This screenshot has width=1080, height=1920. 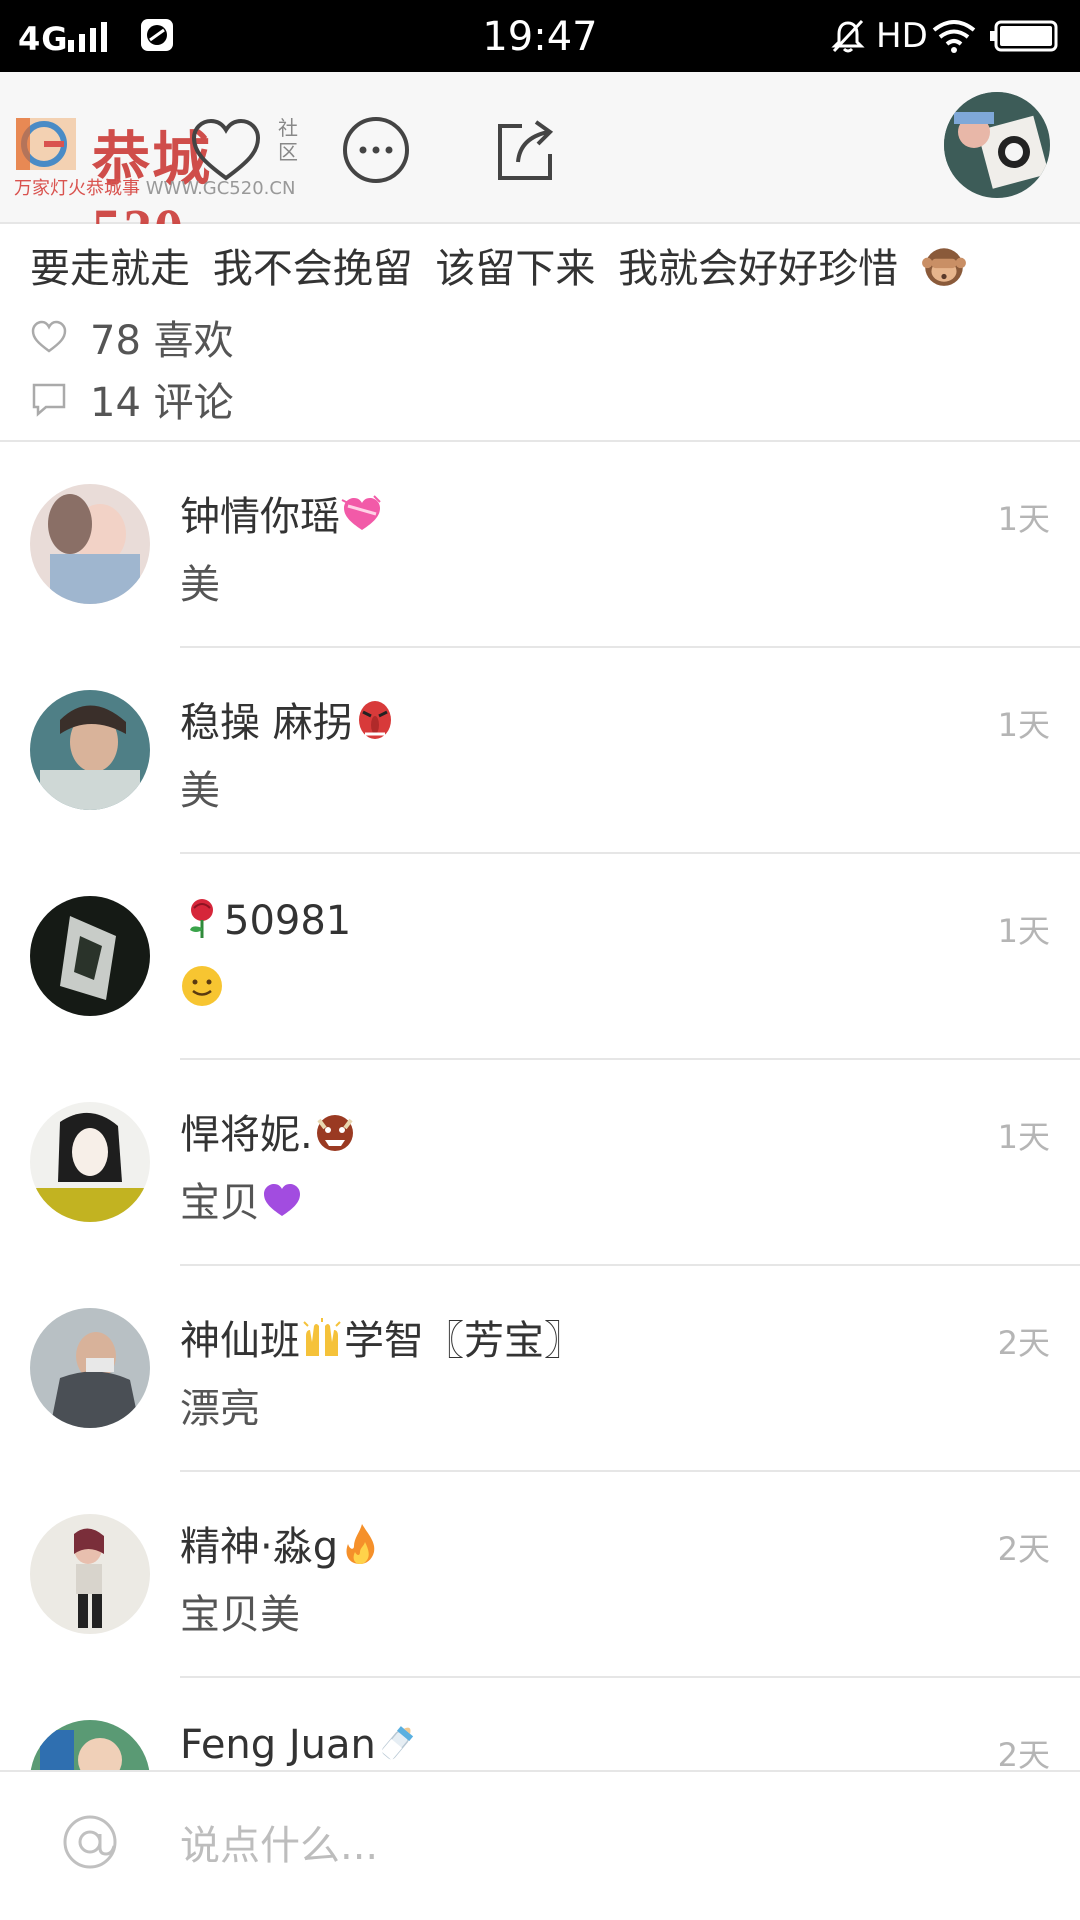 What do you see at coordinates (226, 150) in the screenshot?
I see `like-heart-icon` at bounding box center [226, 150].